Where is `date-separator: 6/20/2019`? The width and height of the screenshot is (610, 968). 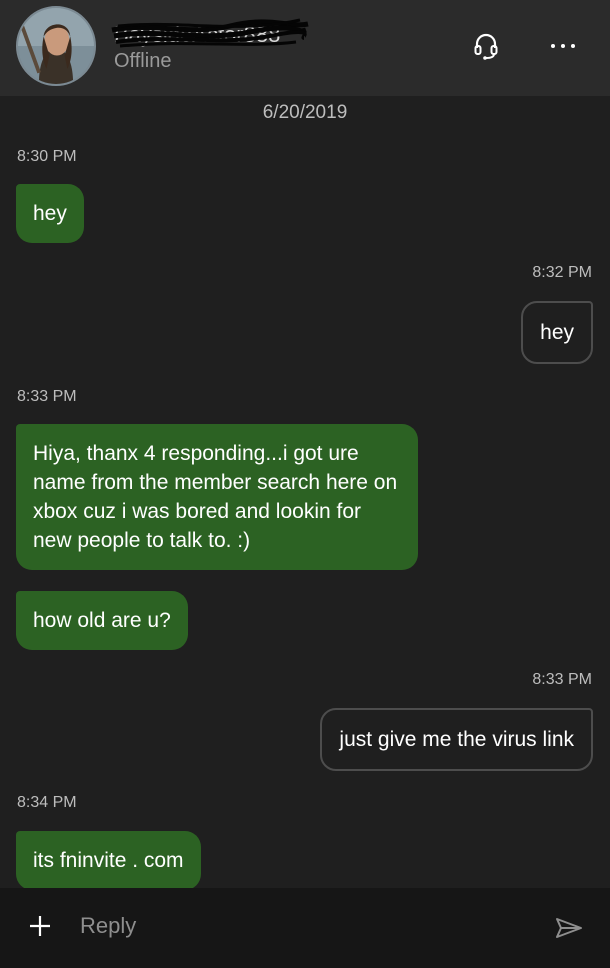 date-separator: 6/20/2019 is located at coordinates (305, 112).